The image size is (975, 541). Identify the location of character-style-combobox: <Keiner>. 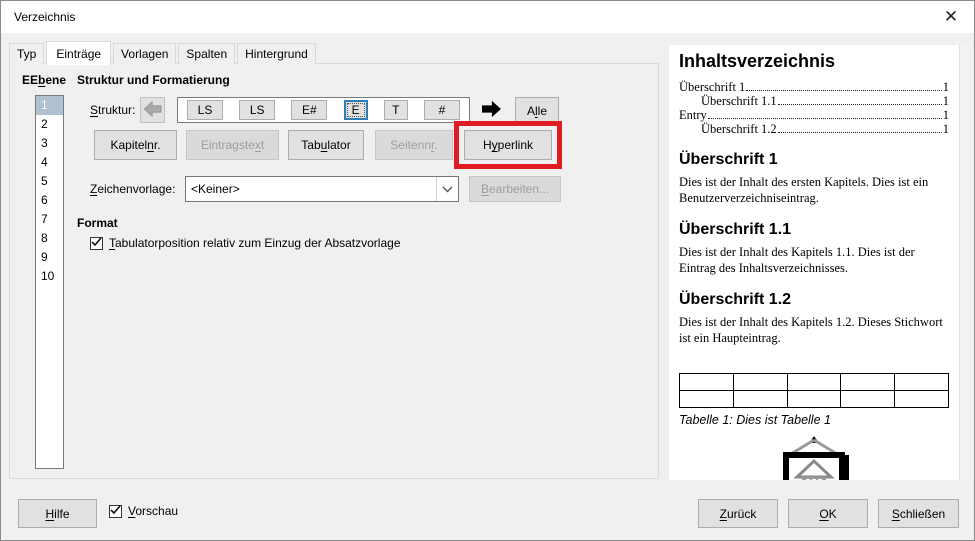
(322, 189).